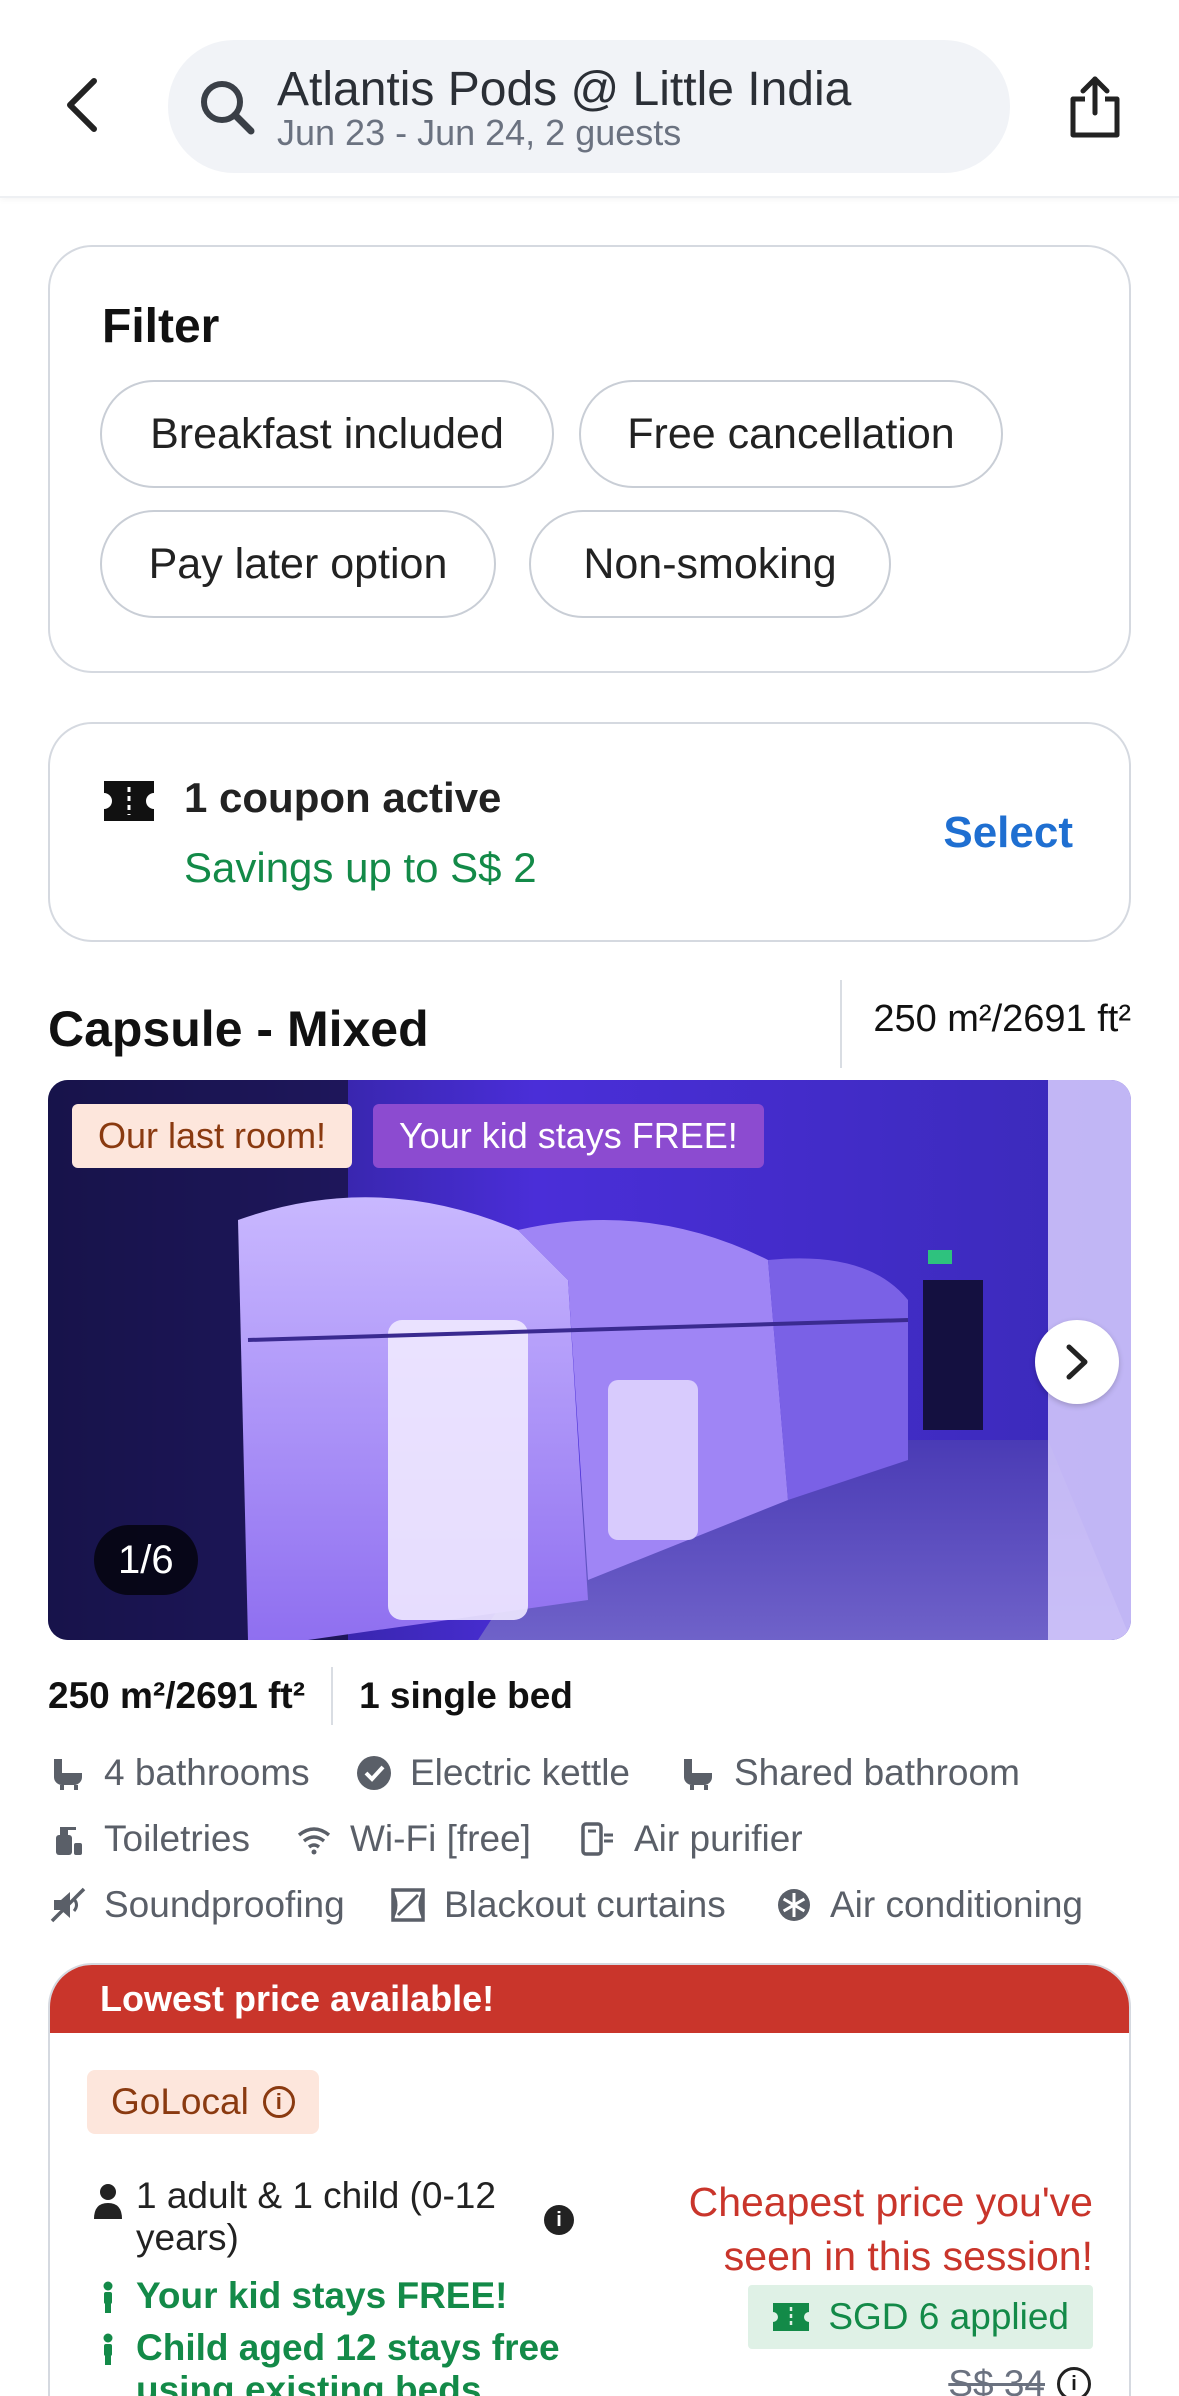 This screenshot has height=2396, width=1179. What do you see at coordinates (568, 1136) in the screenshot?
I see `kid-free-badge: Your kid stays FREE!` at bounding box center [568, 1136].